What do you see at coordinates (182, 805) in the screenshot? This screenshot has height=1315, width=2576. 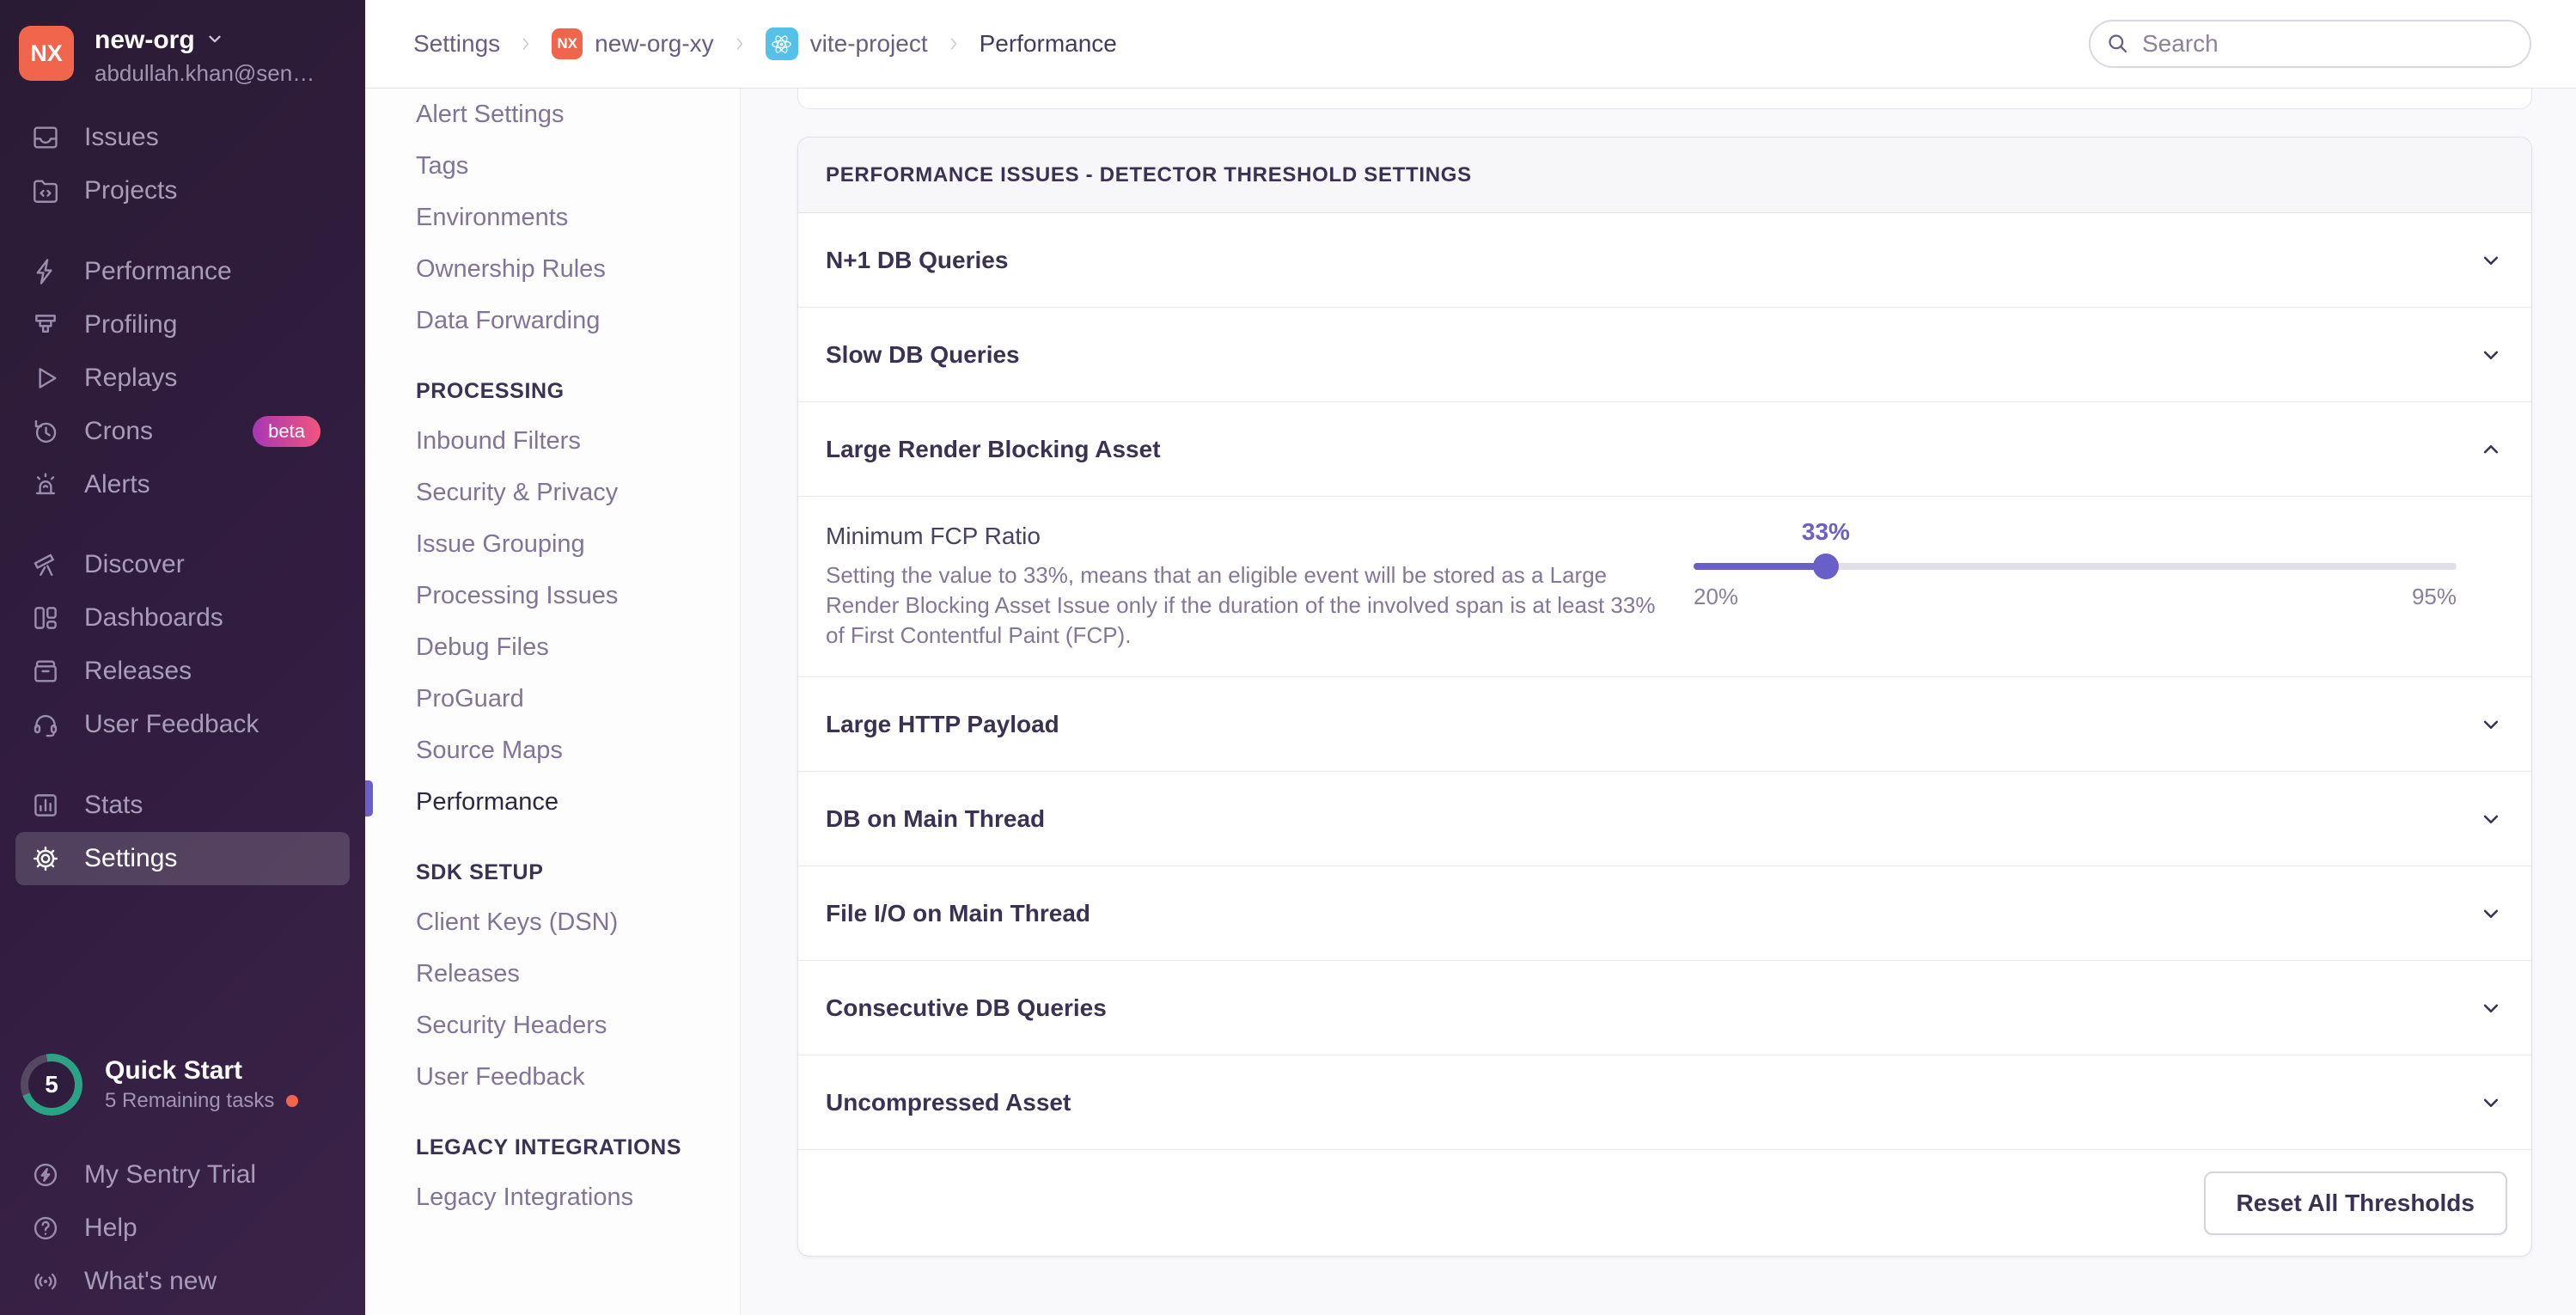 I see `sidebar-item-stats: Stats` at bounding box center [182, 805].